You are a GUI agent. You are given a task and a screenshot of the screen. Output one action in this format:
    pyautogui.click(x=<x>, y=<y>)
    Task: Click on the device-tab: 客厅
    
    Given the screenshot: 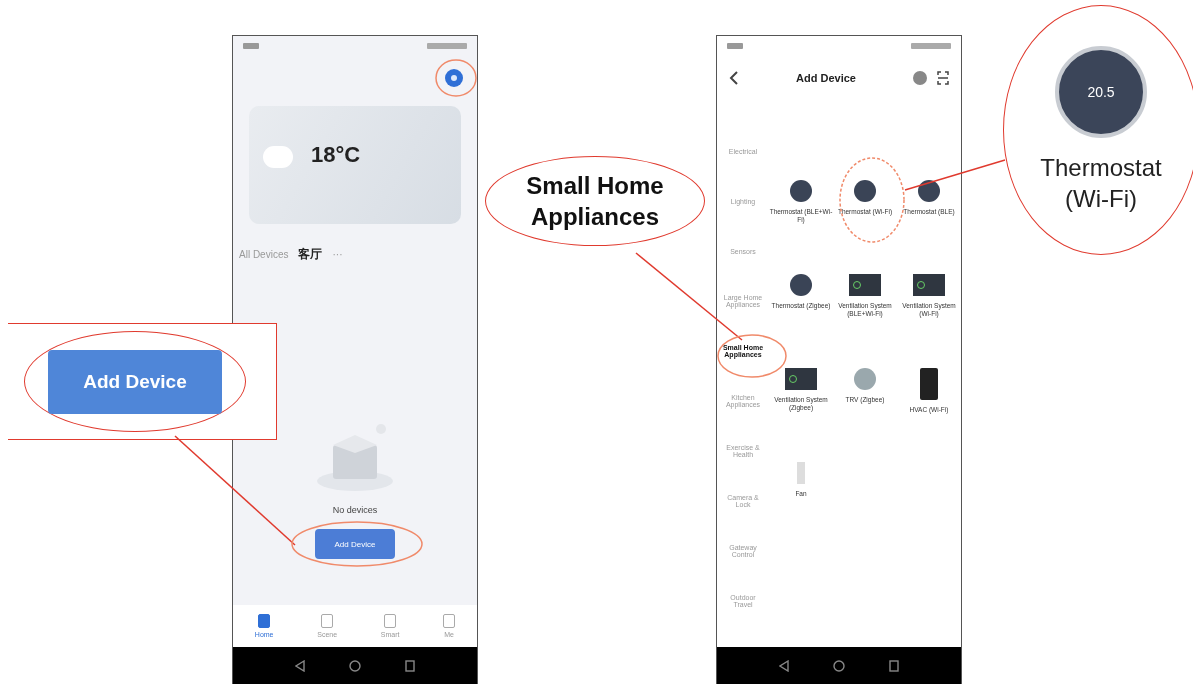 What is the action you would take?
    pyautogui.click(x=310, y=254)
    